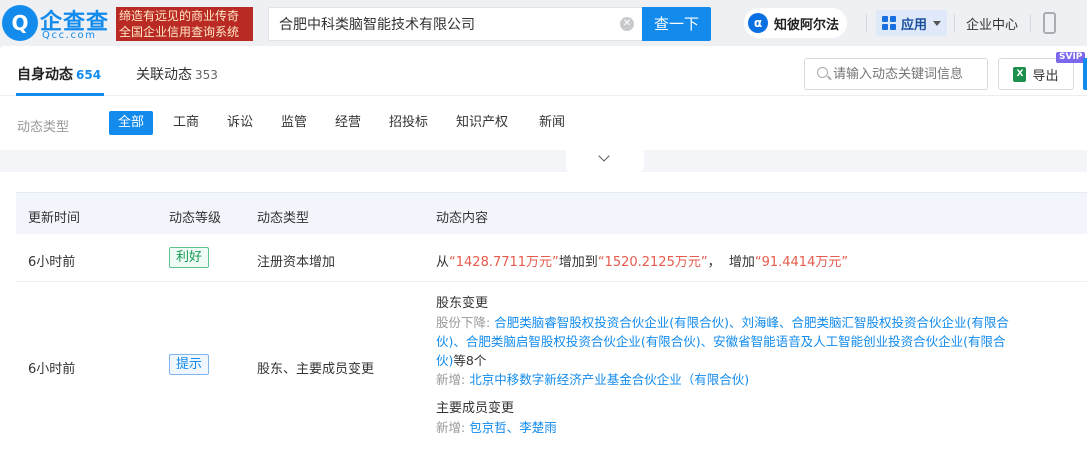 This screenshot has height=452, width=1087. I want to click on share-decrease-count: 等8个, so click(470, 360).